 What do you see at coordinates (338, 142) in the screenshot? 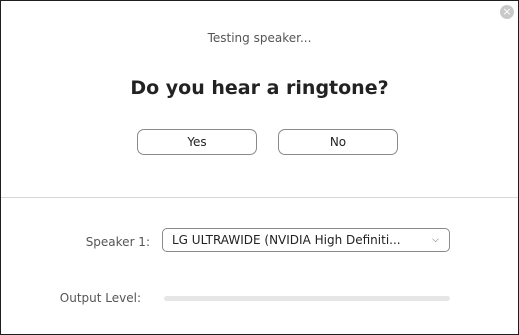
I see `no-button: No` at bounding box center [338, 142].